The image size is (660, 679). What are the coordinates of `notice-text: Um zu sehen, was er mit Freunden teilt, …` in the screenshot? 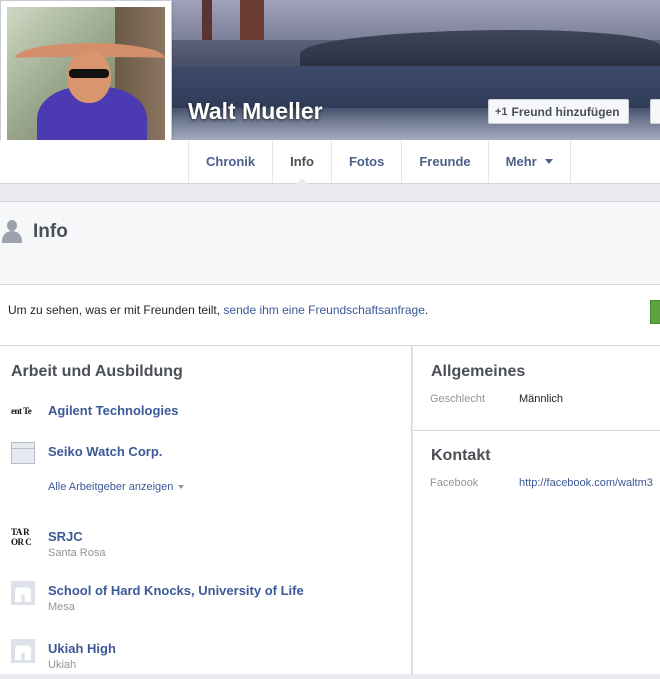 It's located at (218, 310).